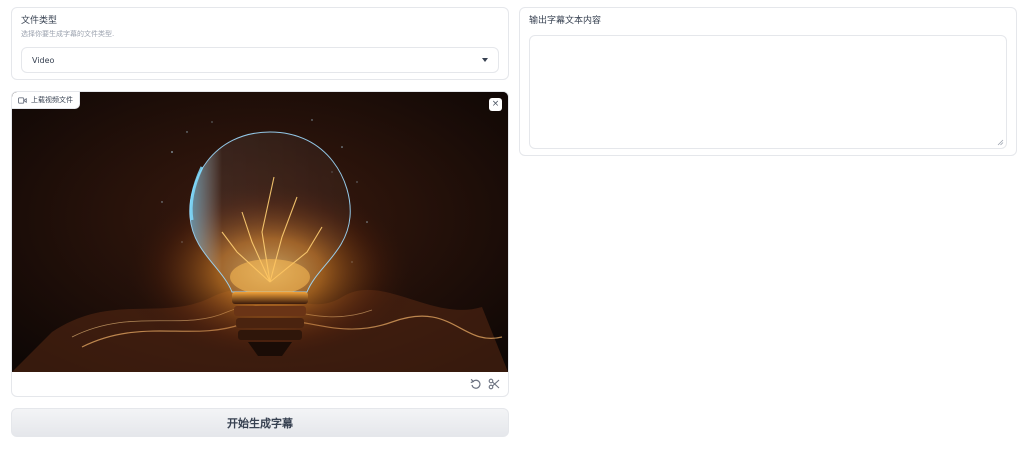 This screenshot has width=1024, height=449. Describe the element at coordinates (485, 60) in the screenshot. I see `chevron-down-icon` at that location.